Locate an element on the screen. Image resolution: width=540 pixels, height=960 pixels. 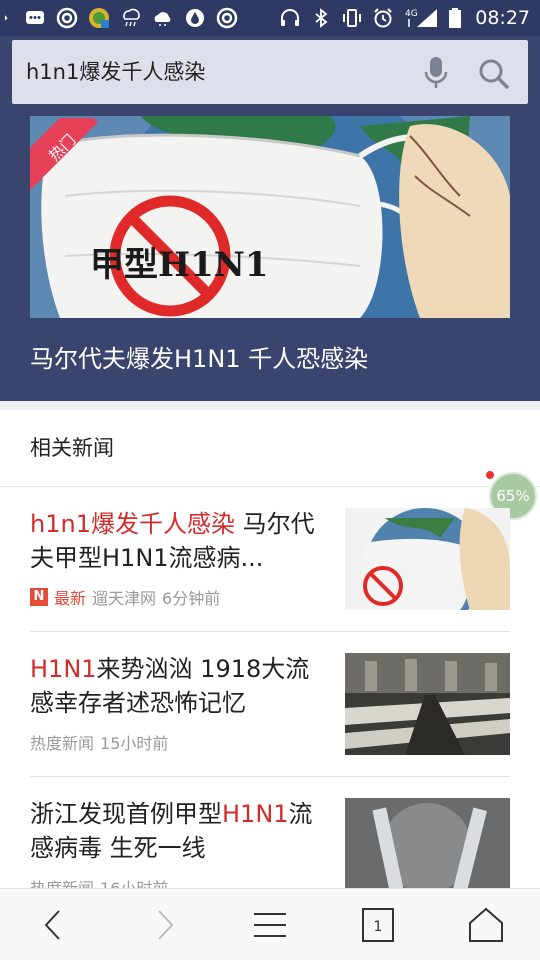
tabs-icon: 1 is located at coordinates (378, 925).